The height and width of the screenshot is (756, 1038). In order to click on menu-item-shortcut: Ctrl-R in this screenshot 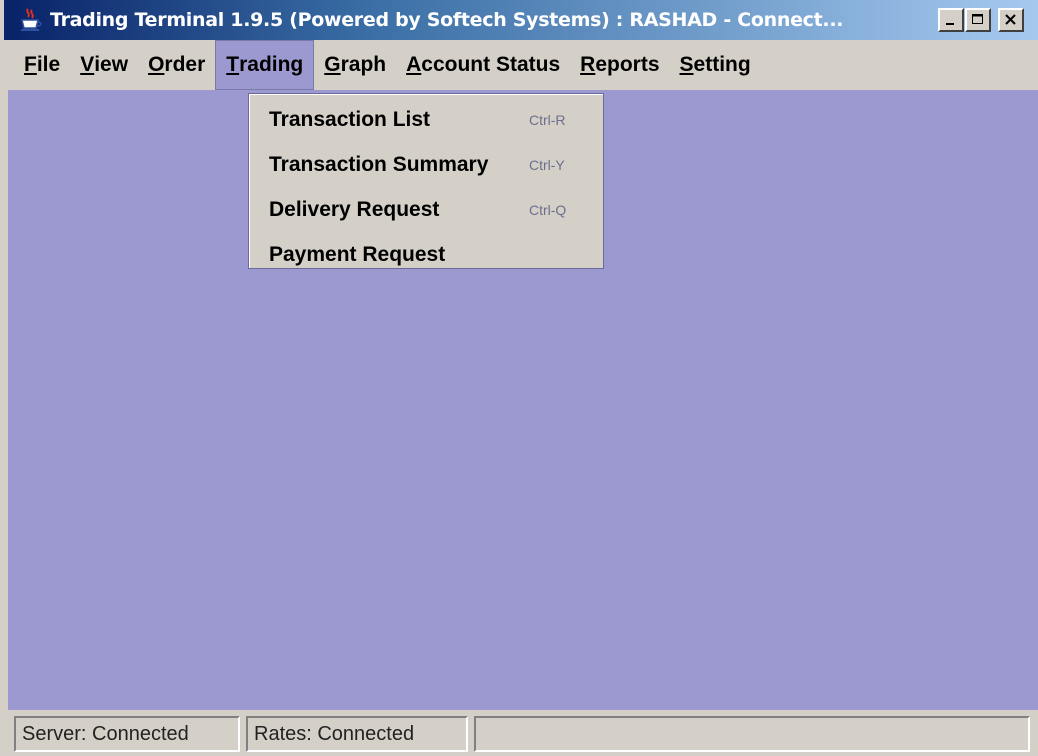, I will do `click(547, 120)`.